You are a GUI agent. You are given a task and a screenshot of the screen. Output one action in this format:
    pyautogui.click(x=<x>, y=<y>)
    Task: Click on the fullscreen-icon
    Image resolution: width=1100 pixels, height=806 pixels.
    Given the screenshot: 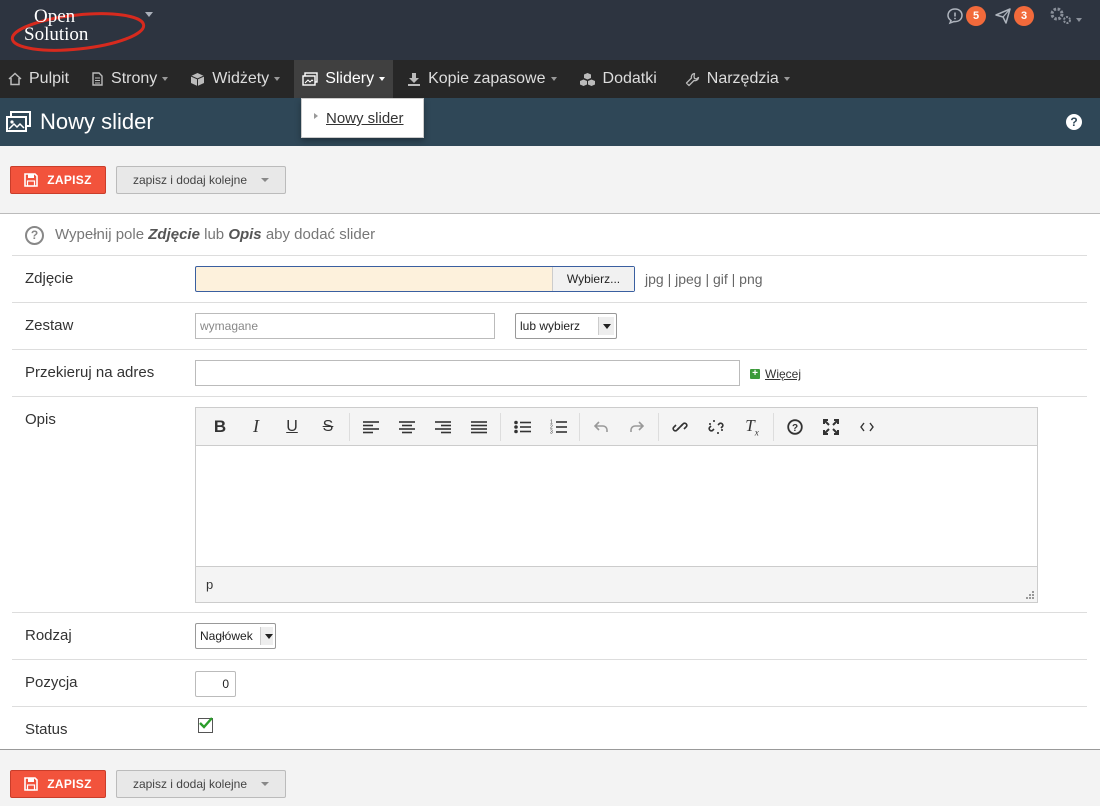 What is the action you would take?
    pyautogui.click(x=831, y=426)
    